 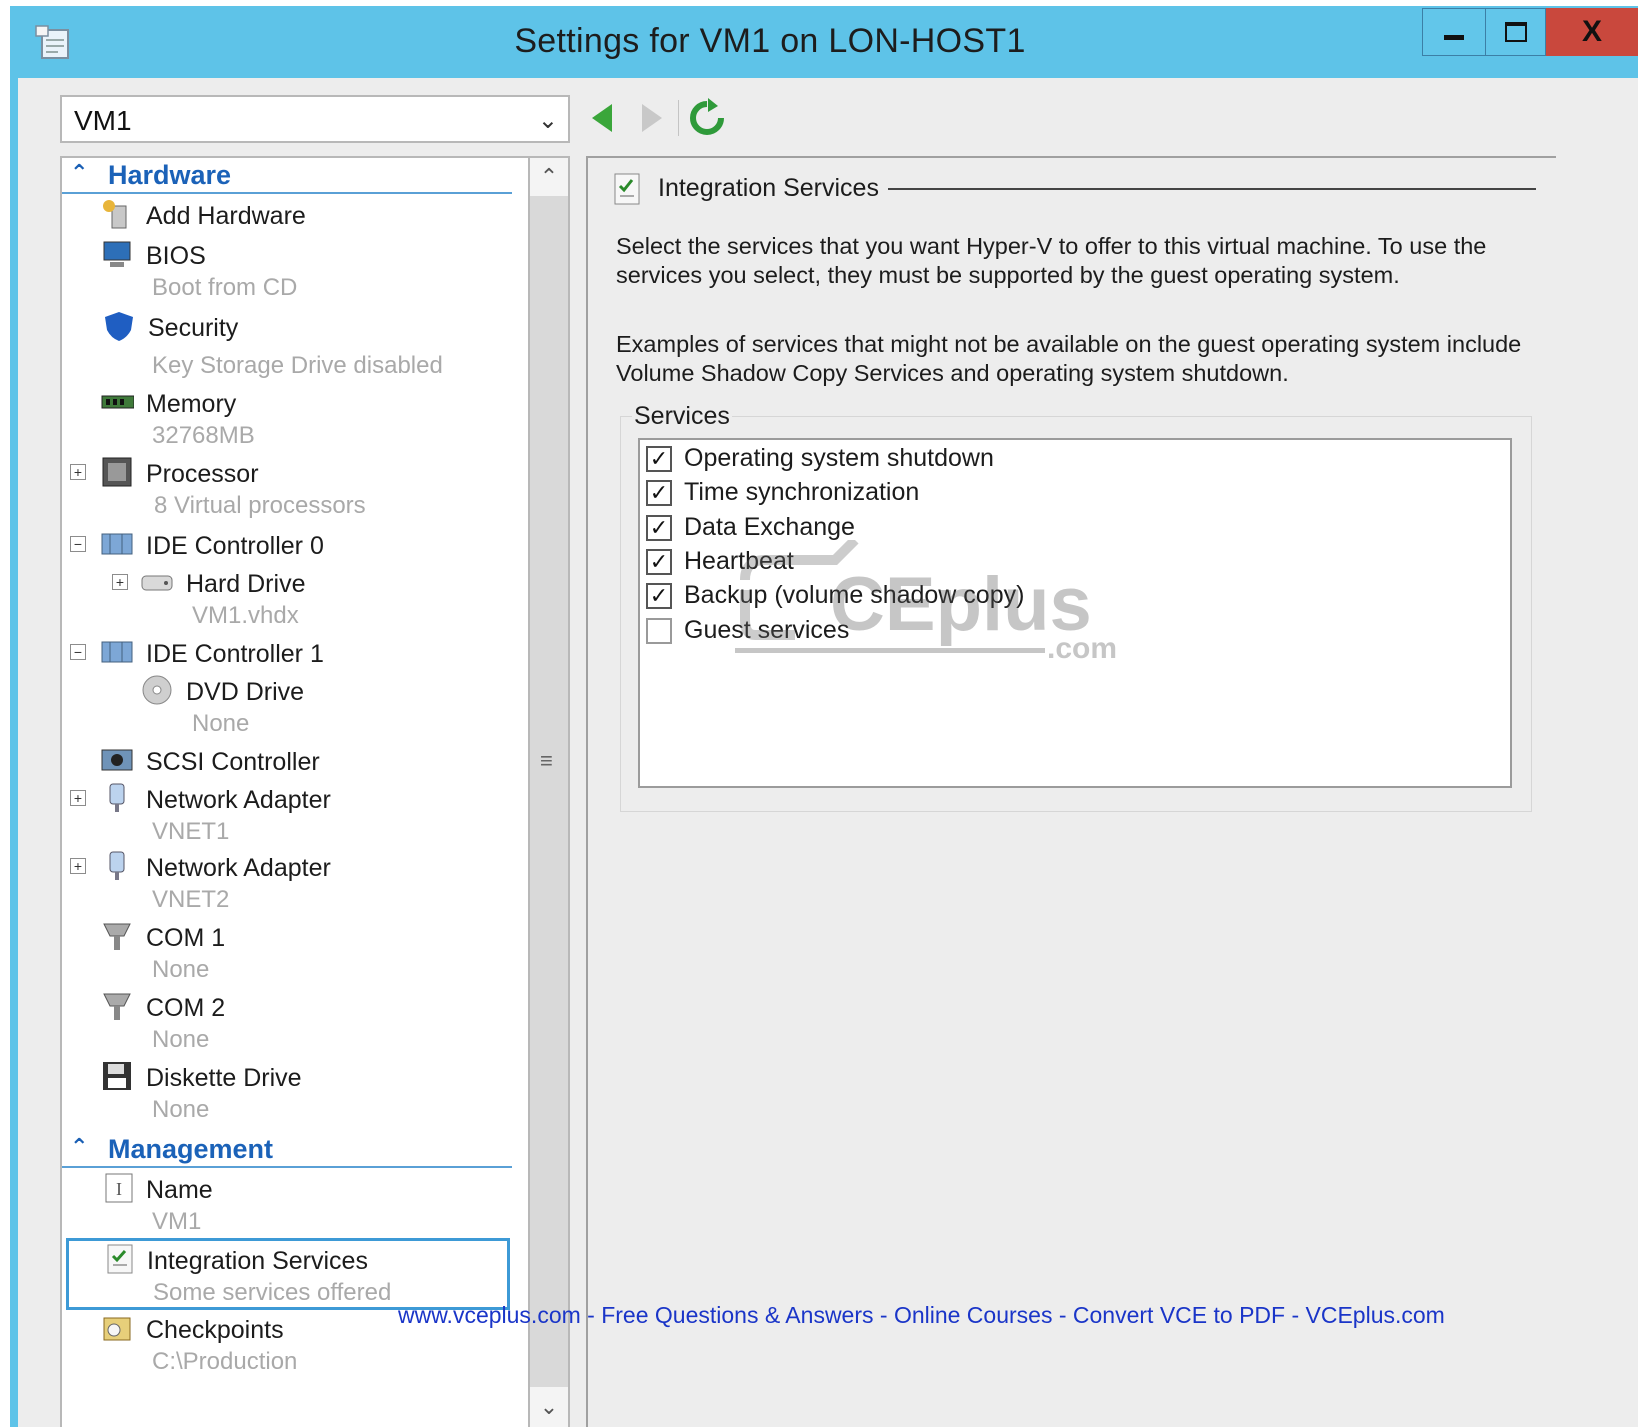 I want to click on scroll-down-arrow-icon: ⌄, so click(x=549, y=1407).